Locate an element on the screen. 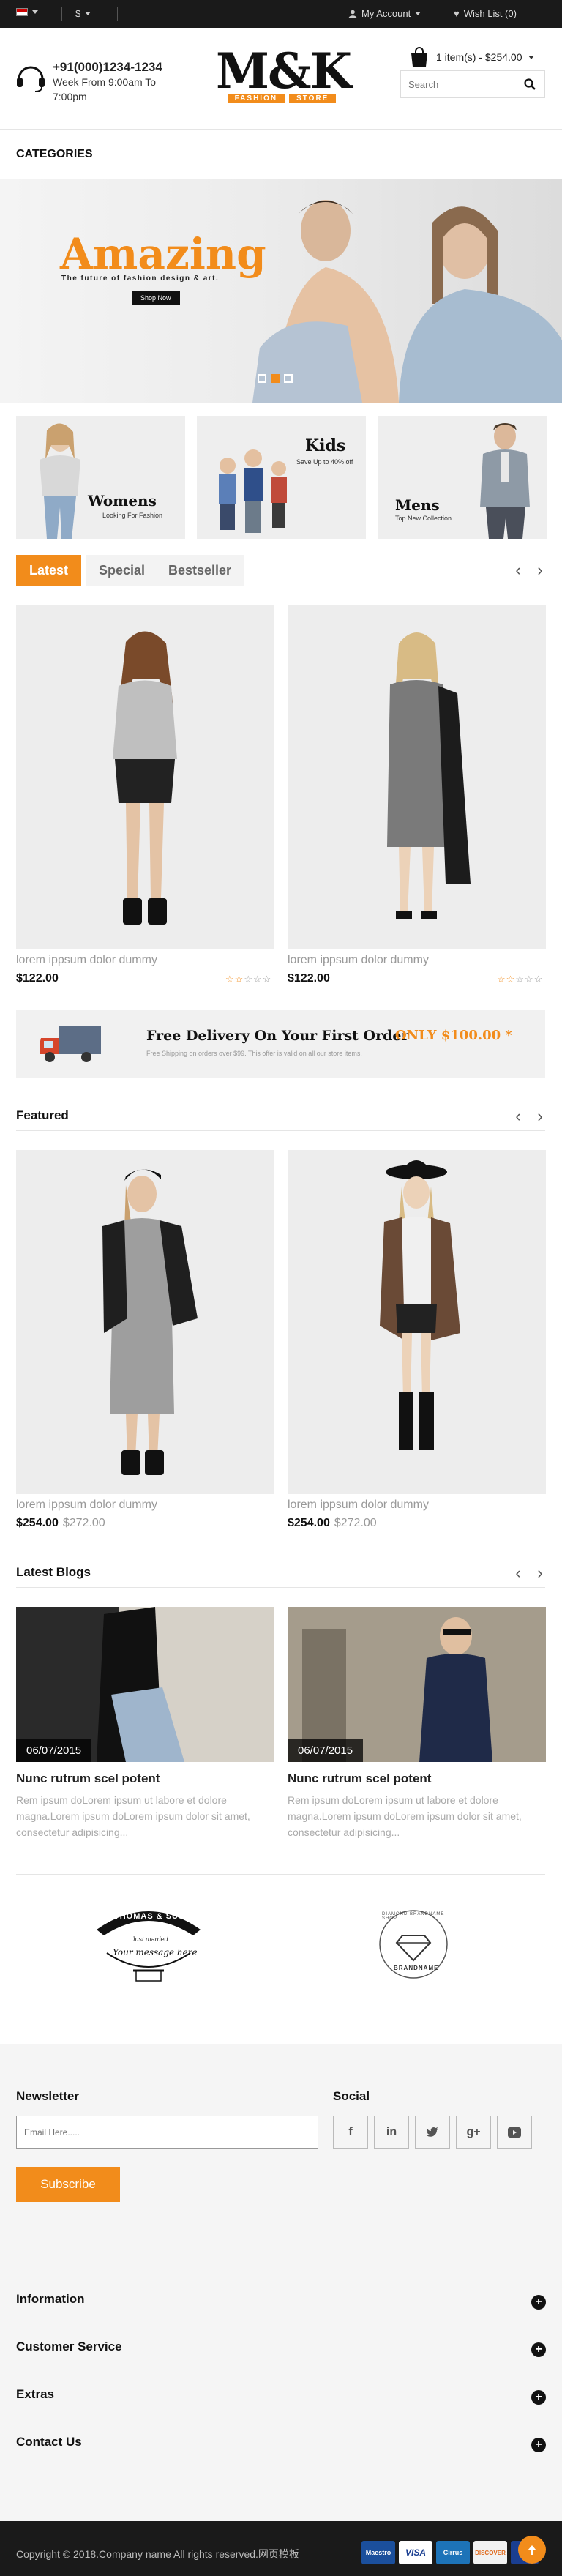 This screenshot has height=2576, width=562. banner-title: Mens is located at coordinates (417, 505).